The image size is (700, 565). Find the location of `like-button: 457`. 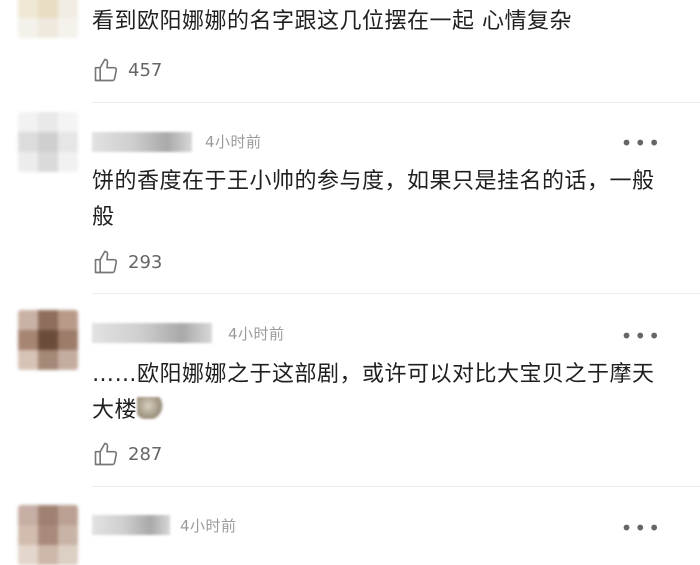

like-button: 457 is located at coordinates (127, 70).